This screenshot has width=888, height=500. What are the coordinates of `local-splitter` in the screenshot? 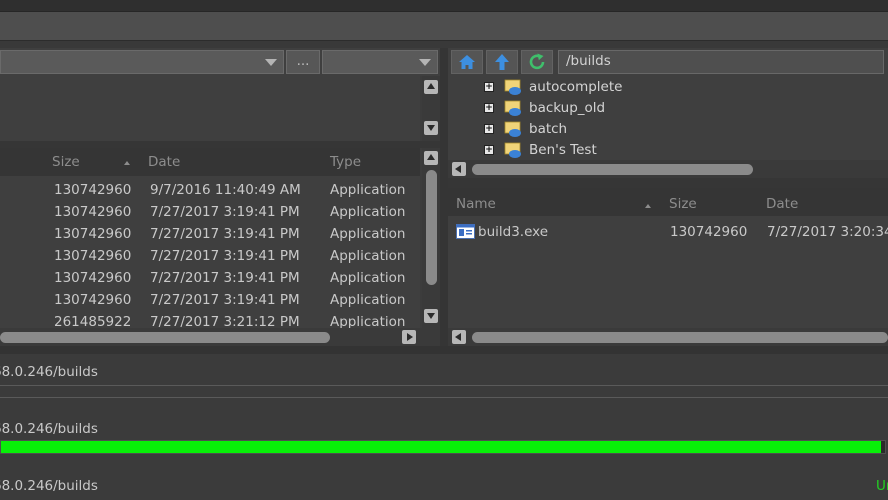 It's located at (220, 144).